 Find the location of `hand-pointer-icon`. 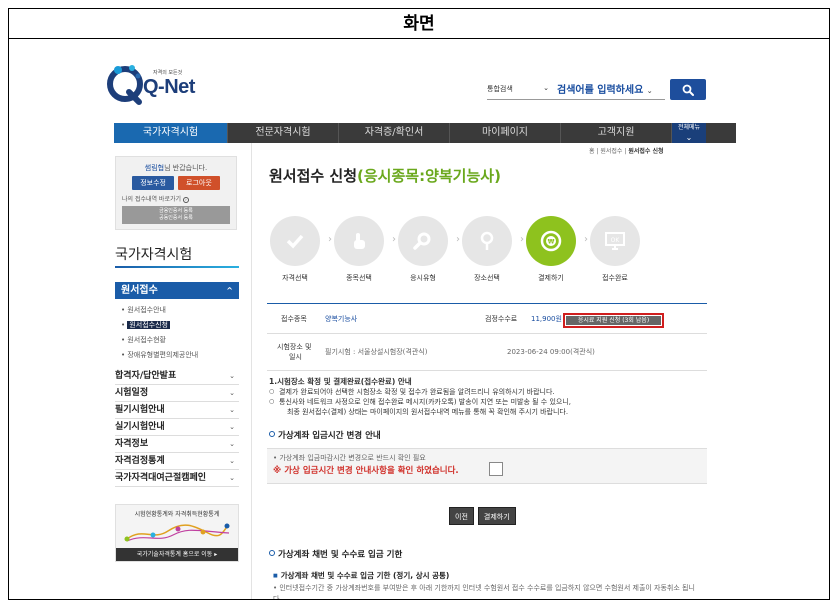

hand-pointer-icon is located at coordinates (359, 241).